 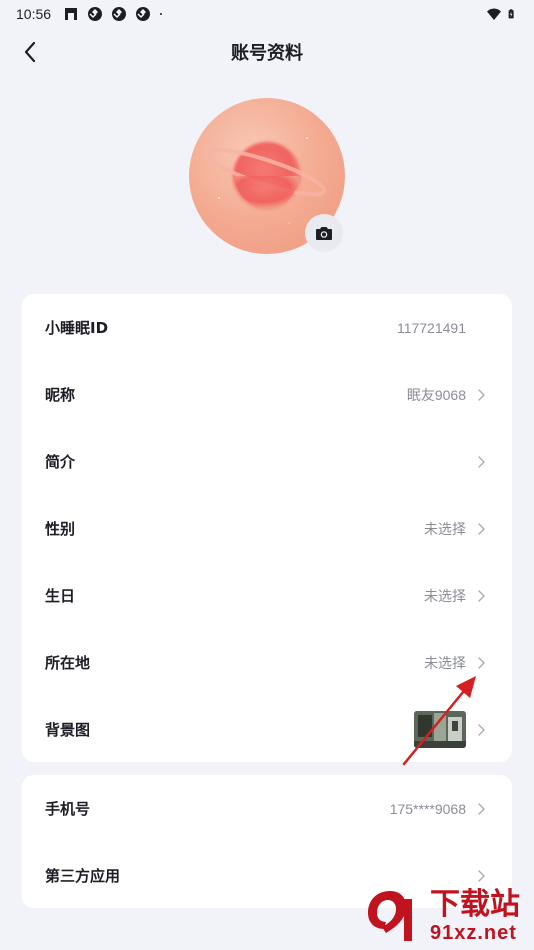 I want to click on background-thumbnail, so click(x=440, y=729).